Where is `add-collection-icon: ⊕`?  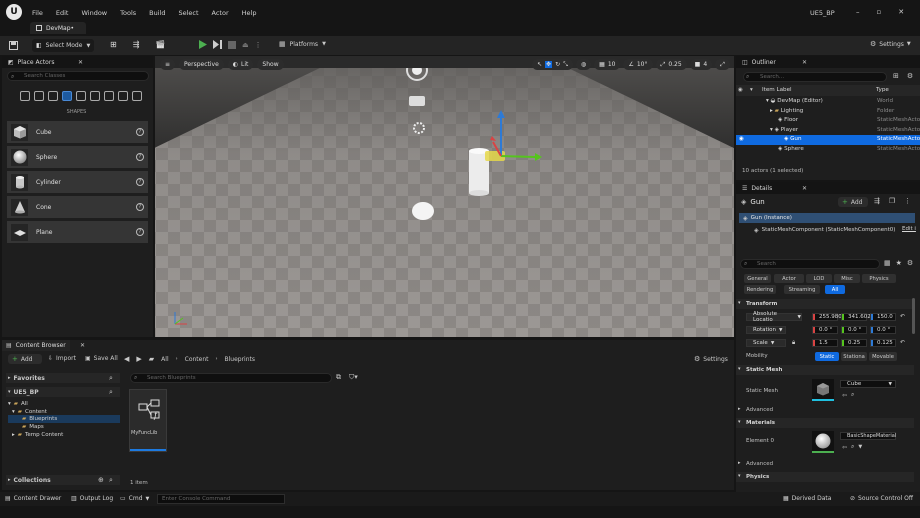 add-collection-icon: ⊕ is located at coordinates (101, 480).